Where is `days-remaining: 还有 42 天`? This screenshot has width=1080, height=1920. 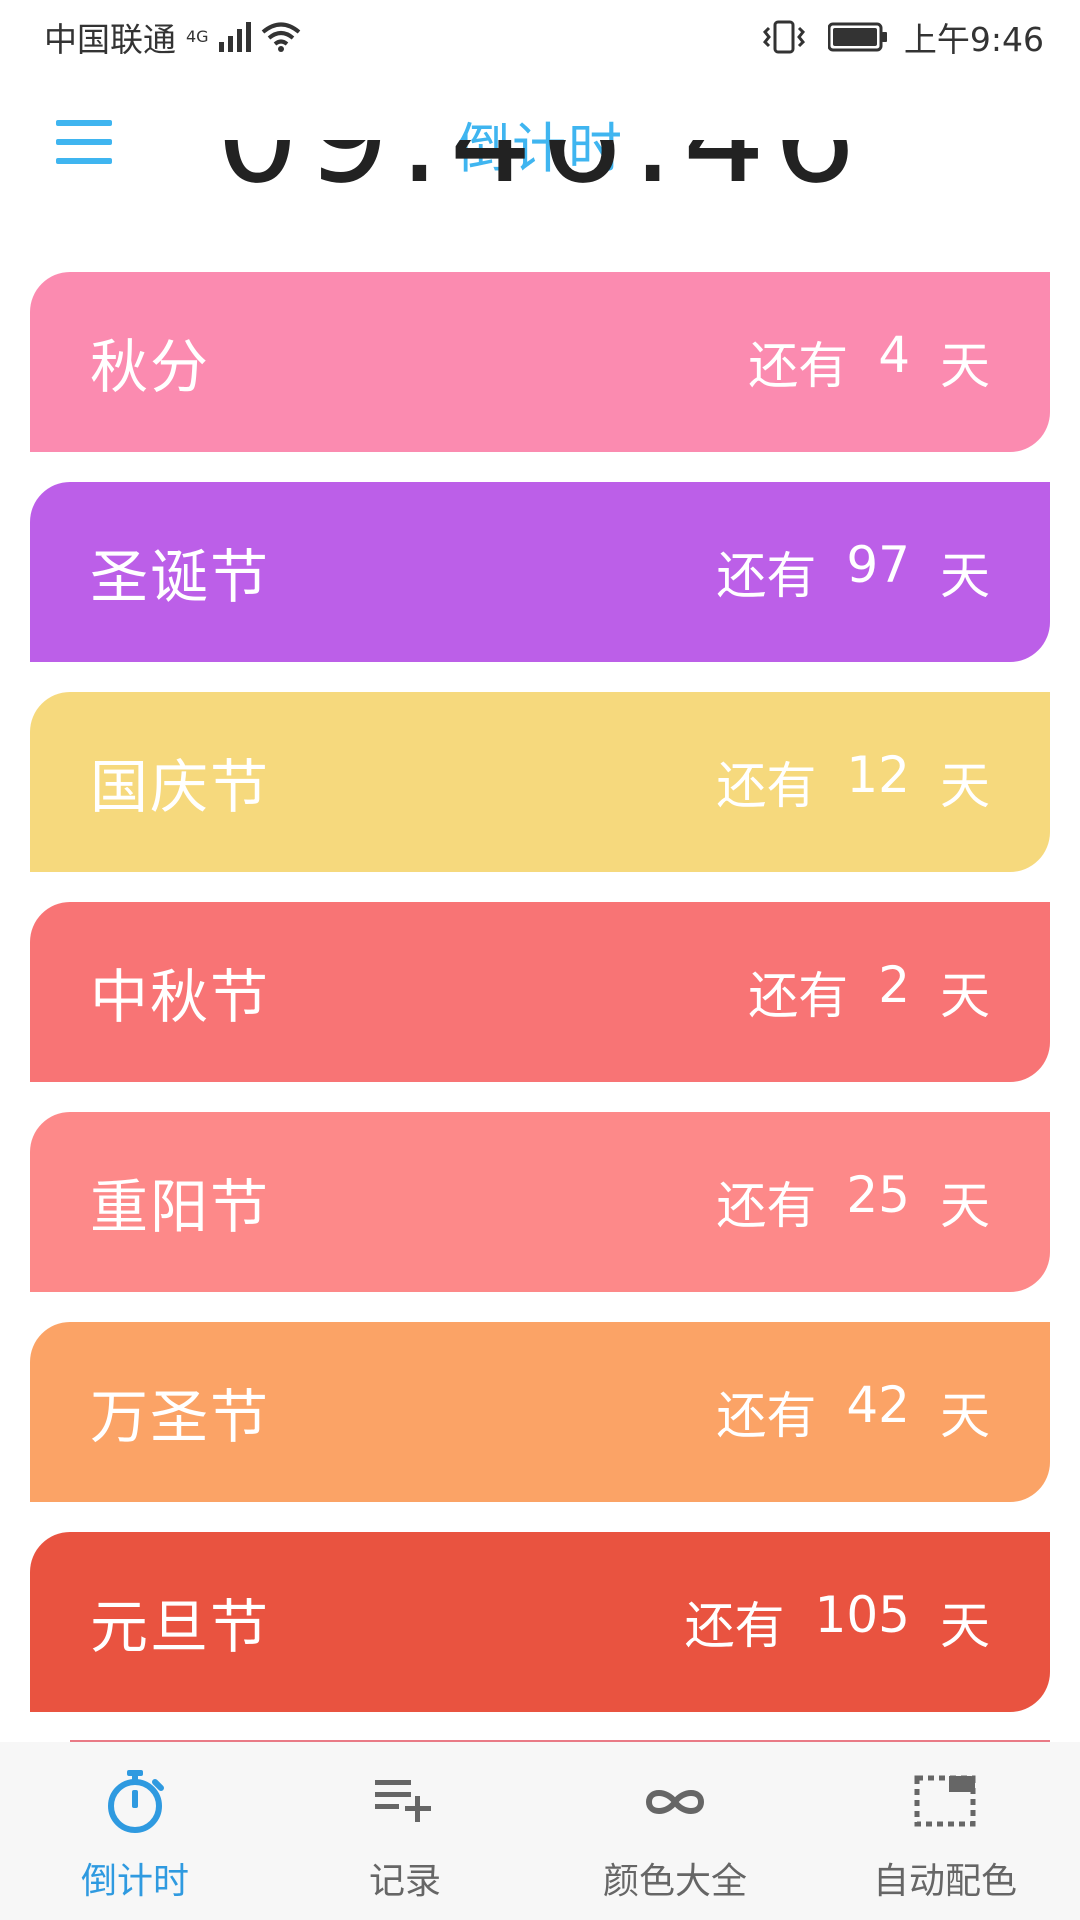 days-remaining: 还有 42 天 is located at coordinates (853, 1412).